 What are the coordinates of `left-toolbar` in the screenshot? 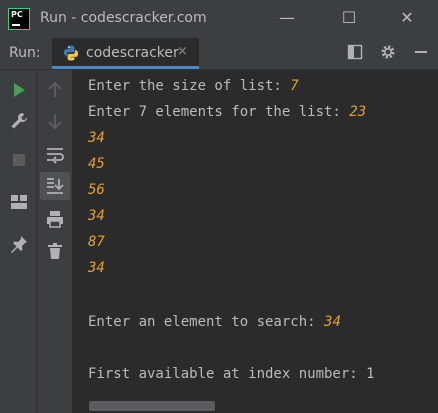 It's located at (18, 241).